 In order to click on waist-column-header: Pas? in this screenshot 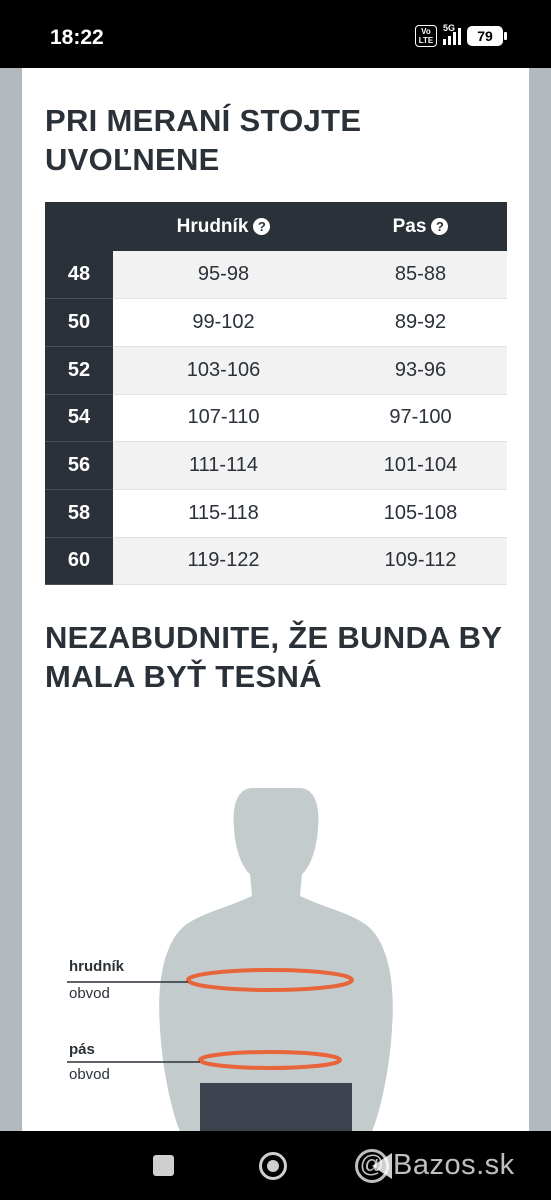, I will do `click(420, 226)`.